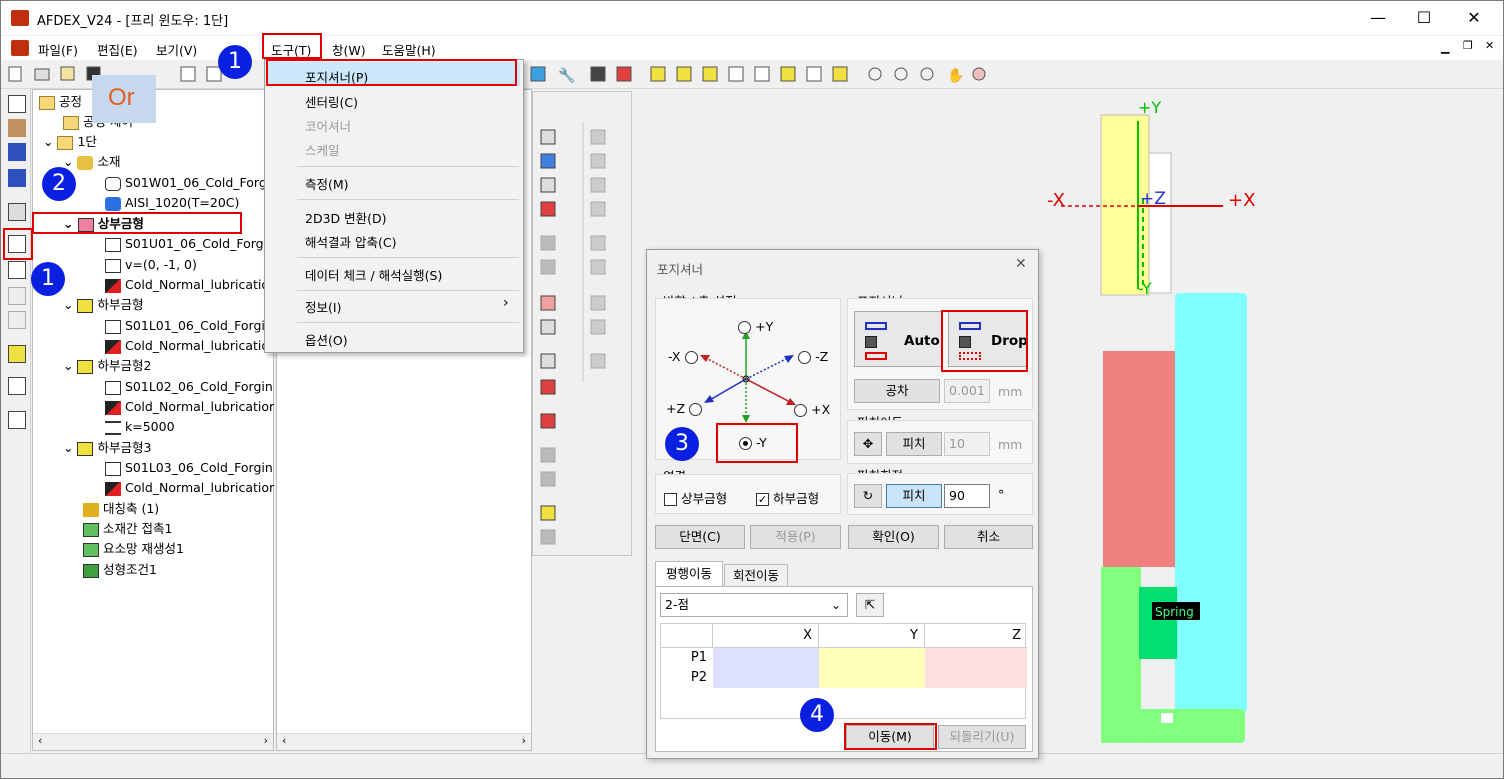 Image resolution: width=1504 pixels, height=779 pixels. Describe the element at coordinates (60, 102) in the screenshot. I see `tree-item: 공정` at that location.